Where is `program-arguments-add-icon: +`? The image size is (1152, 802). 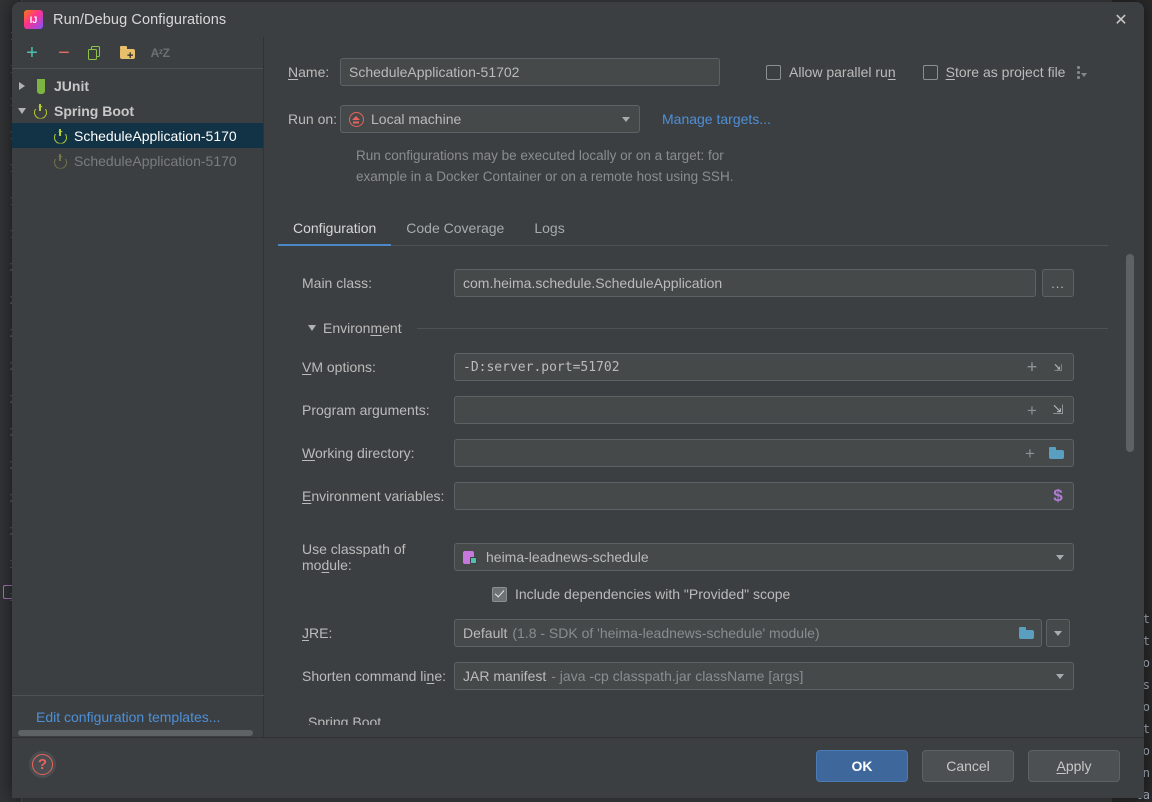
program-arguments-add-icon: + is located at coordinates (1032, 410).